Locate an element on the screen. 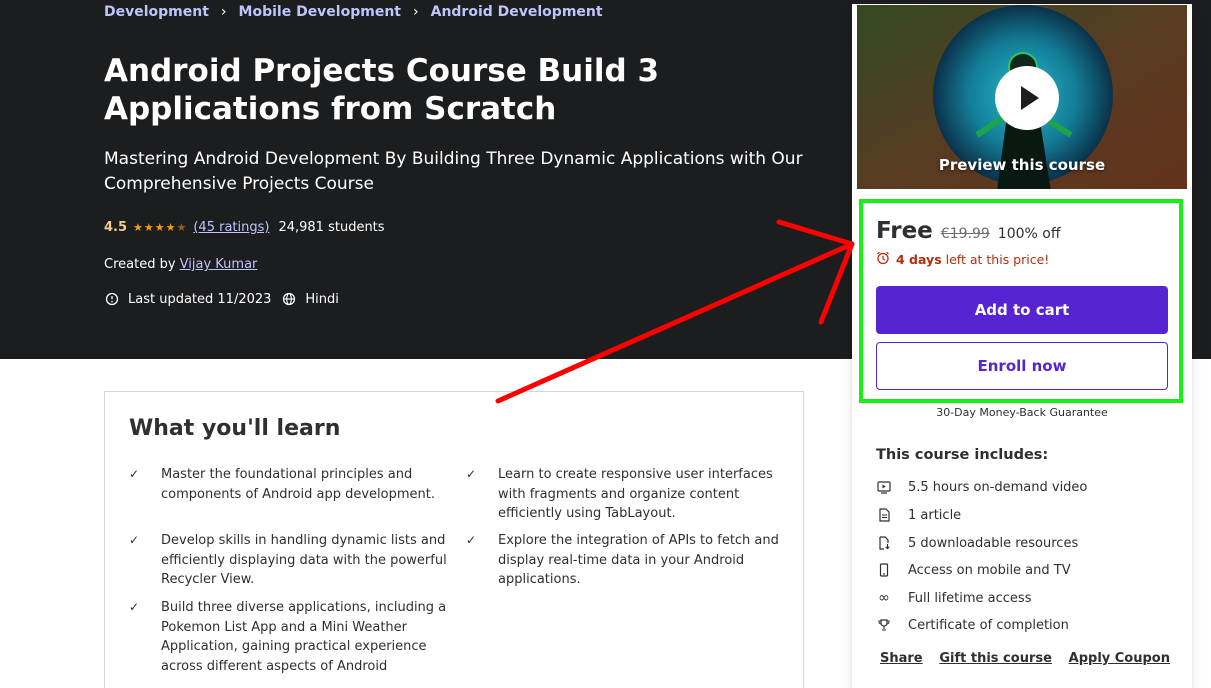 Image resolution: width=1211 pixels, height=688 pixels. includes-item: 5.5 hours on-demand video is located at coordinates (981, 487).